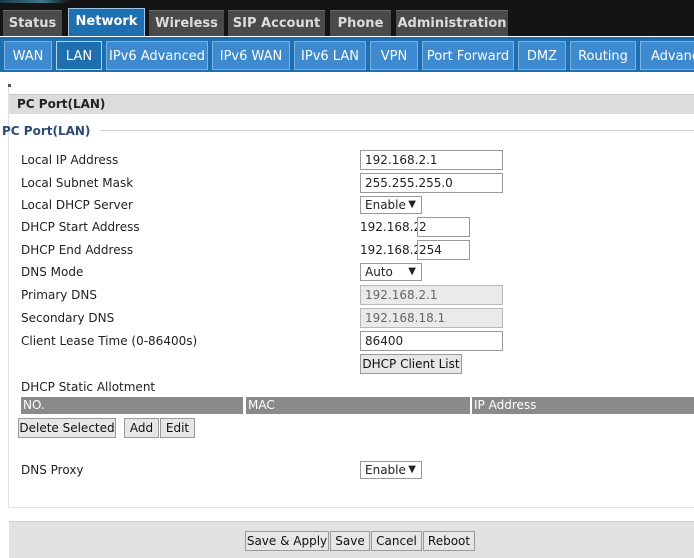  Describe the element at coordinates (109, 341) in the screenshot. I see `lease-time-label: Client Lease Time (0-86400s)` at that location.